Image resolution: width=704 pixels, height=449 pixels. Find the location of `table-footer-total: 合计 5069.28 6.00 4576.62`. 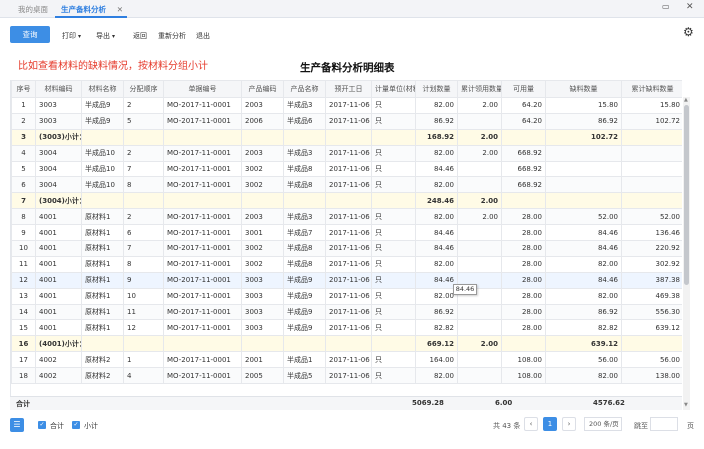

table-footer-total: 合计 5069.28 6.00 4576.62 is located at coordinates (346, 403).